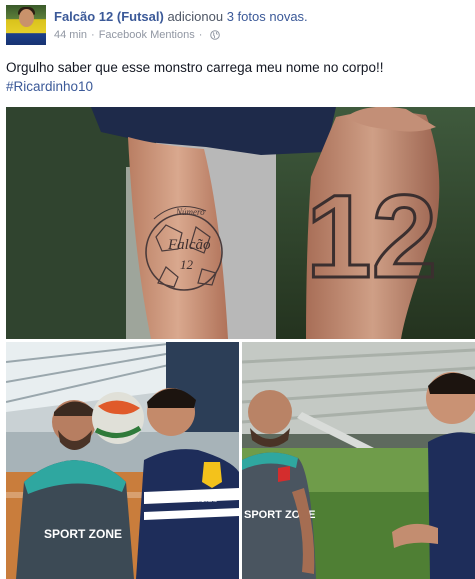 The width and height of the screenshot is (475, 579). Describe the element at coordinates (207, 501) in the screenshot. I see `shirt-text-right: FUTSAL` at that location.